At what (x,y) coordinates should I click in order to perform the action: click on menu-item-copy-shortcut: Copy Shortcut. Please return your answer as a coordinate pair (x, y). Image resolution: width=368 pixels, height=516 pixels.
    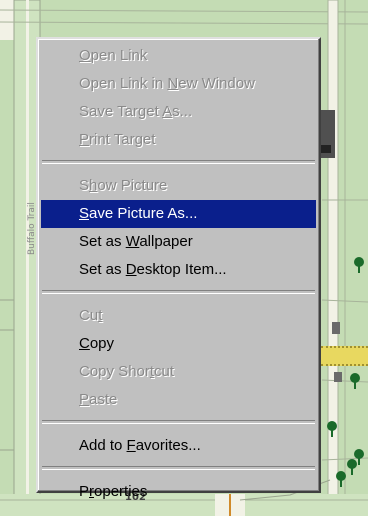
    Looking at the image, I should click on (178, 372).